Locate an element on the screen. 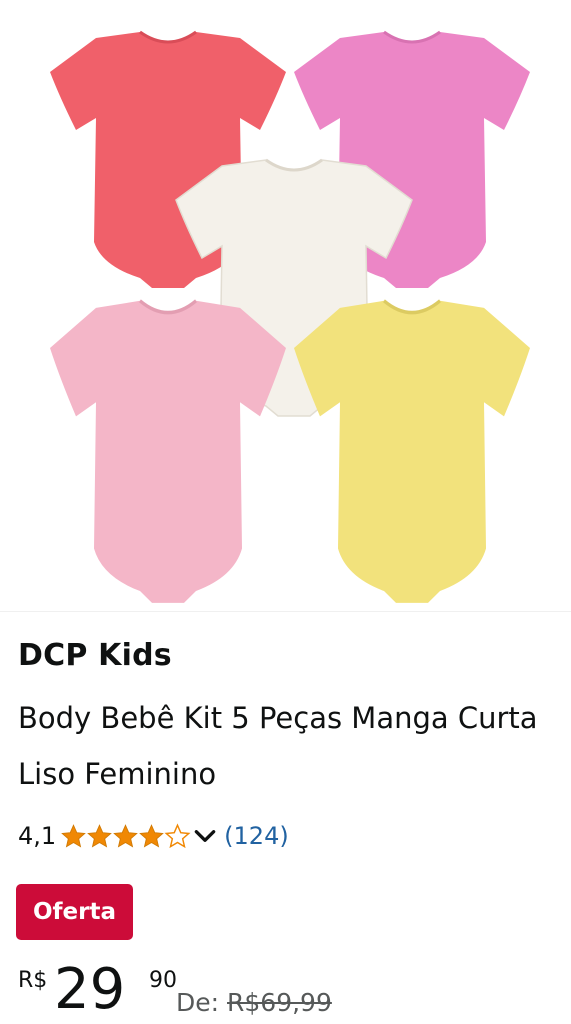 This screenshot has width=571, height=1024. star-rating is located at coordinates (125, 836).